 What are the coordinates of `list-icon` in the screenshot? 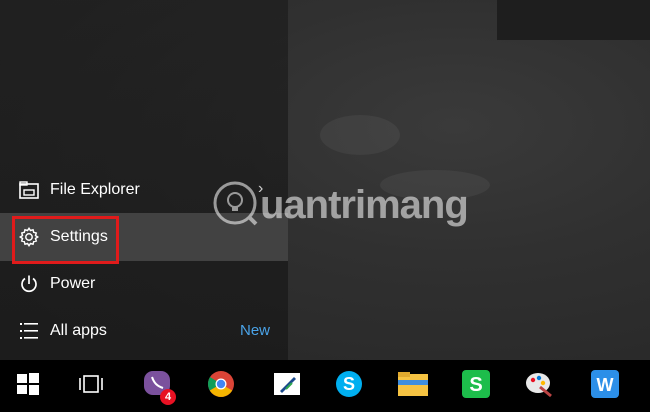 It's located at (29, 331).